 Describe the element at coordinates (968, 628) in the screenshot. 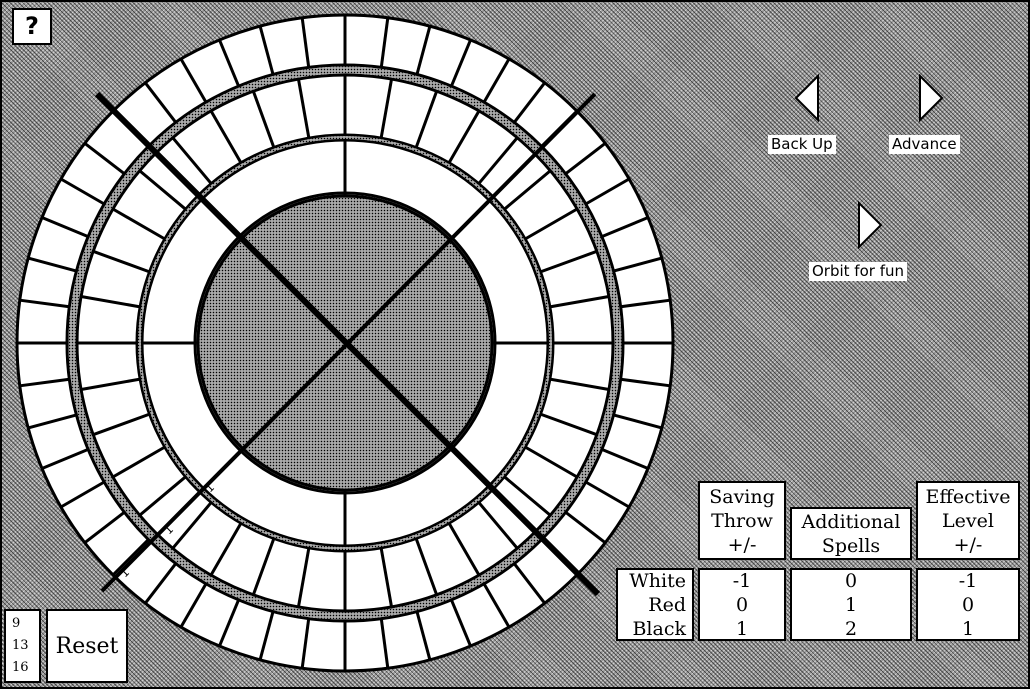

I see `effective-level-black: 1` at that location.